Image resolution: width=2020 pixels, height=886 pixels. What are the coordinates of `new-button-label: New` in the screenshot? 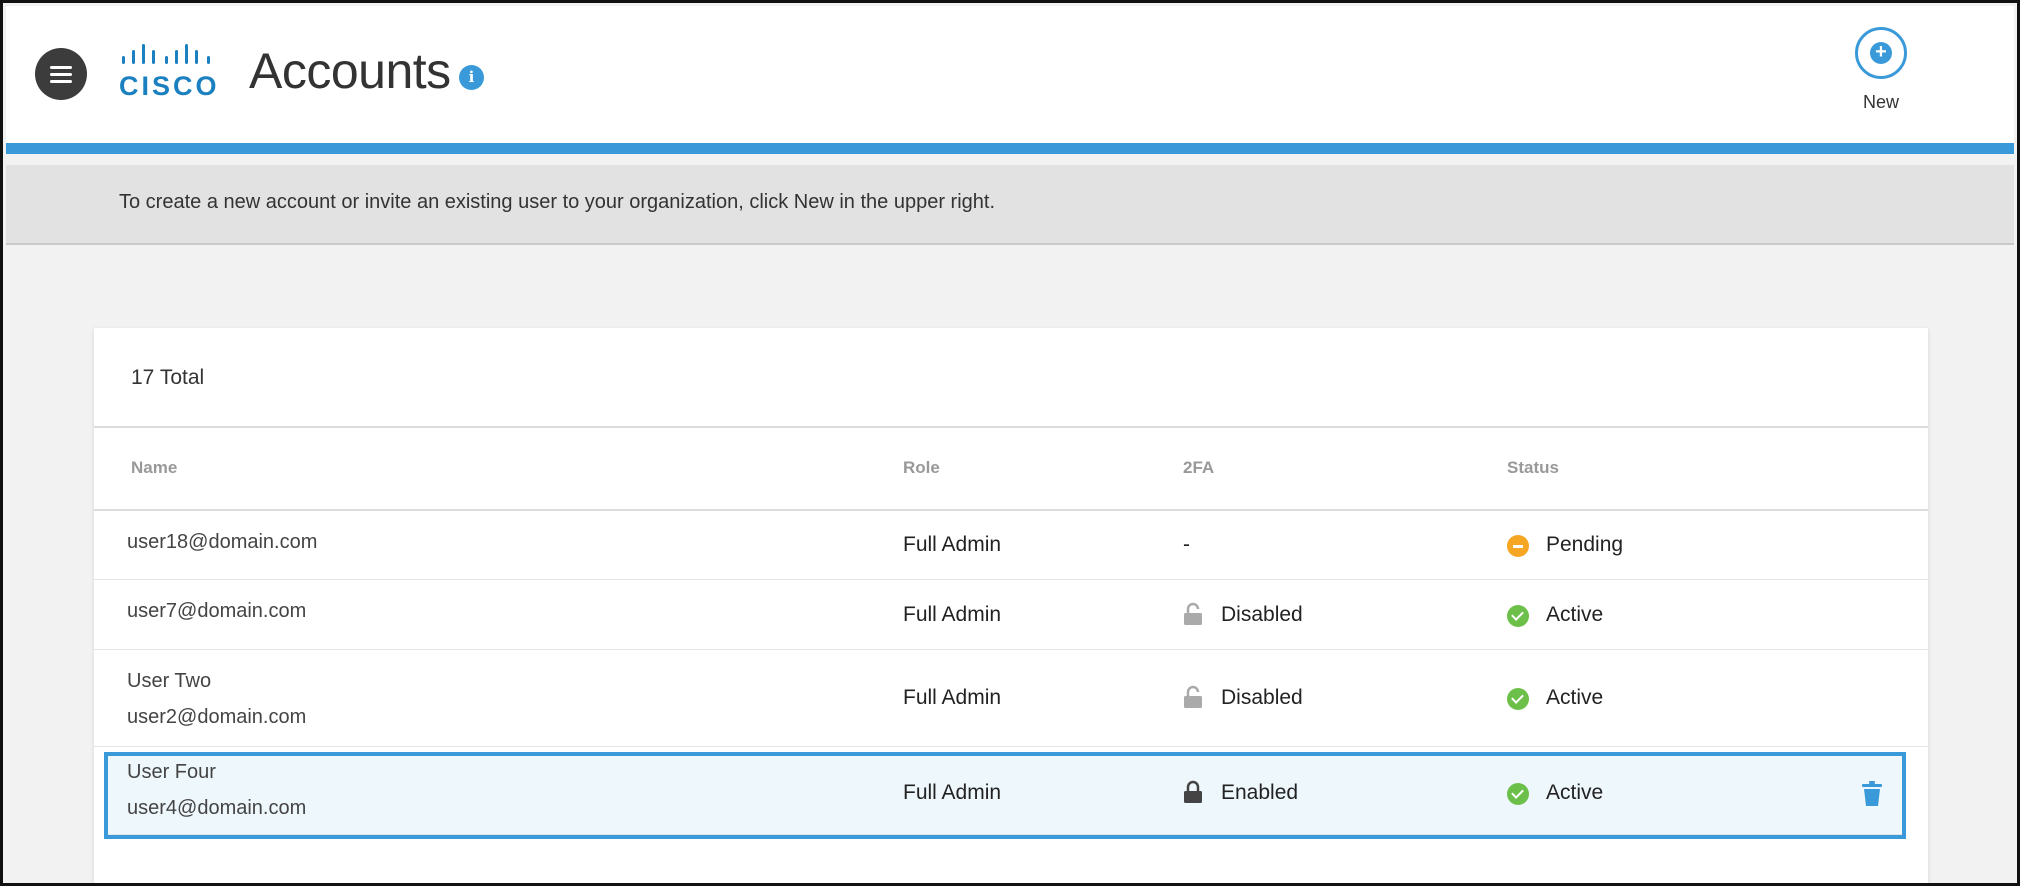 It's located at (1880, 102).